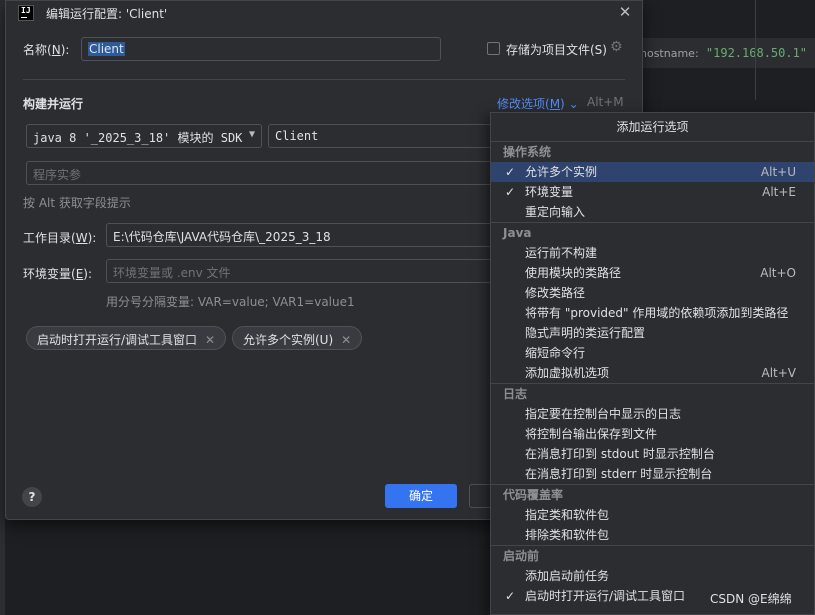 This screenshot has width=815, height=615. What do you see at coordinates (652, 212) in the screenshot?
I see `popup-item-redirect-input: 重定向输入` at bounding box center [652, 212].